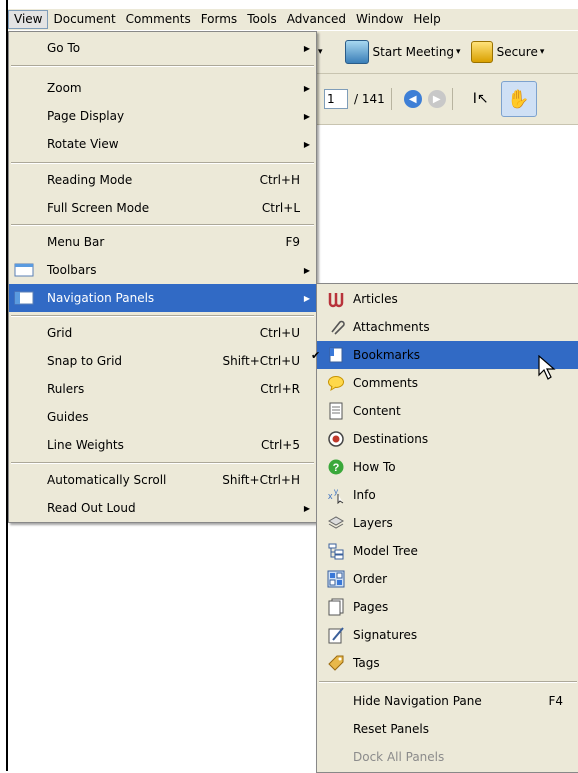 Image resolution: width=578 pixels, height=773 pixels. What do you see at coordinates (86, 116) in the screenshot?
I see `menu-item-label: Page Display` at bounding box center [86, 116].